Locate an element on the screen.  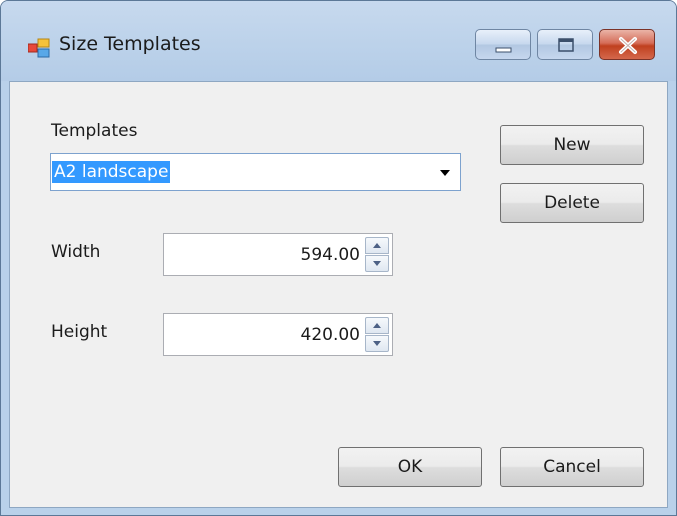
maximize-button is located at coordinates (565, 44).